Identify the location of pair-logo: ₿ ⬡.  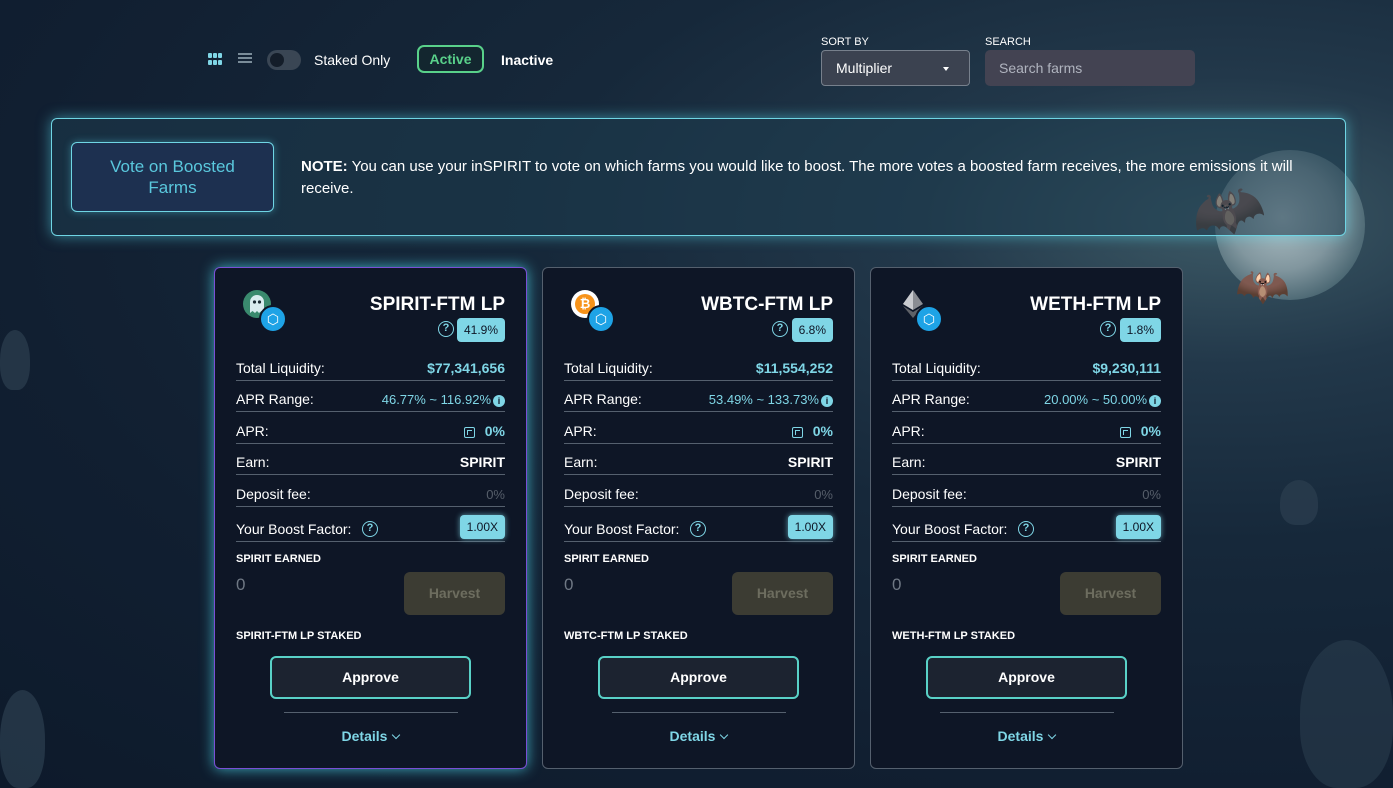
(596, 313).